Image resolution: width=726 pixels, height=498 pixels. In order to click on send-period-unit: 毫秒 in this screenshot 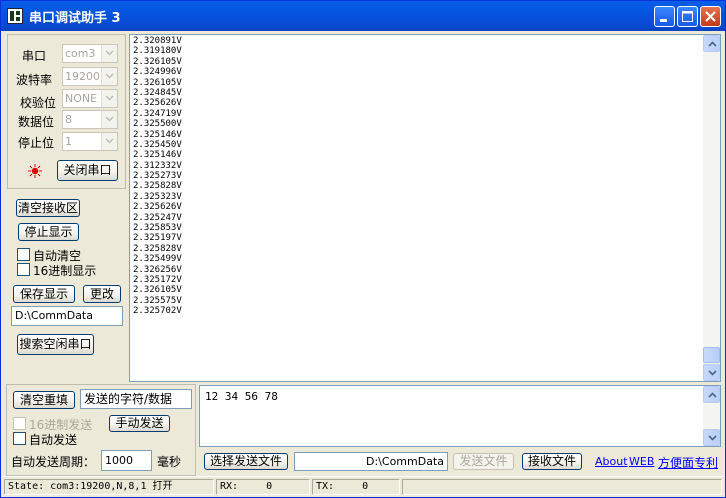, I will do `click(169, 462)`.